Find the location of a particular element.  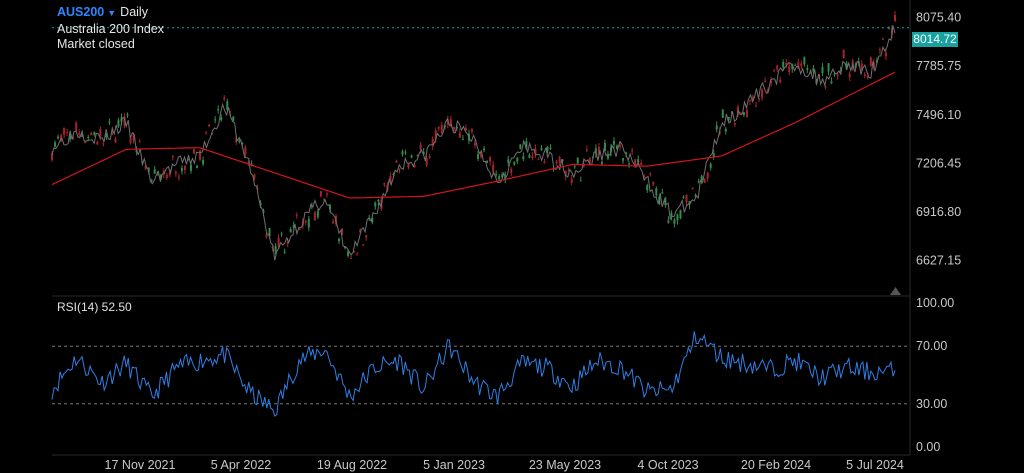

interval-label: Daily is located at coordinates (134, 12).